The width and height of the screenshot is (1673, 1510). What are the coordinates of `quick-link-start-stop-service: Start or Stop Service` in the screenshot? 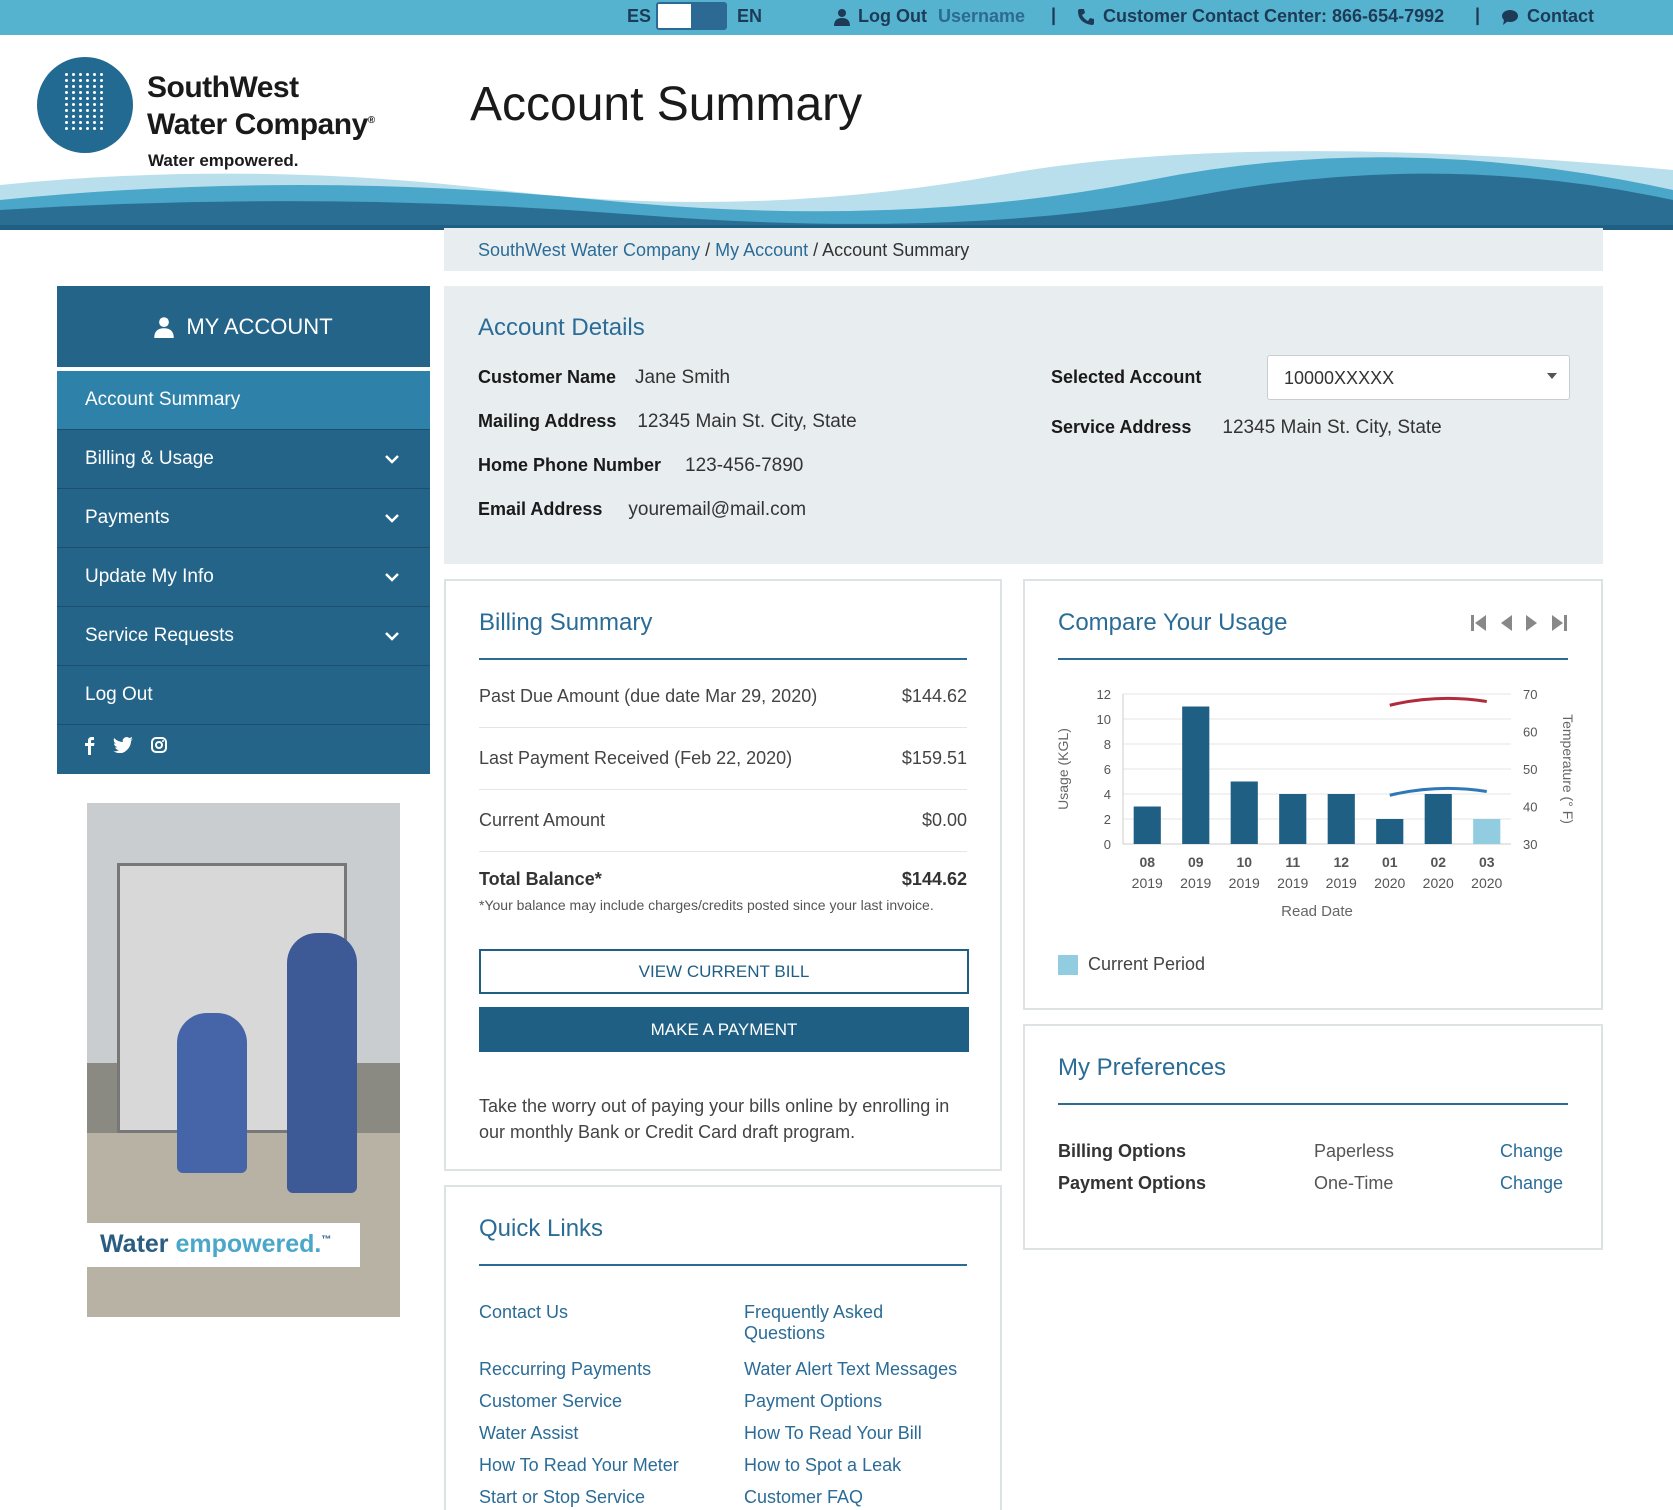 It's located at (562, 1497).